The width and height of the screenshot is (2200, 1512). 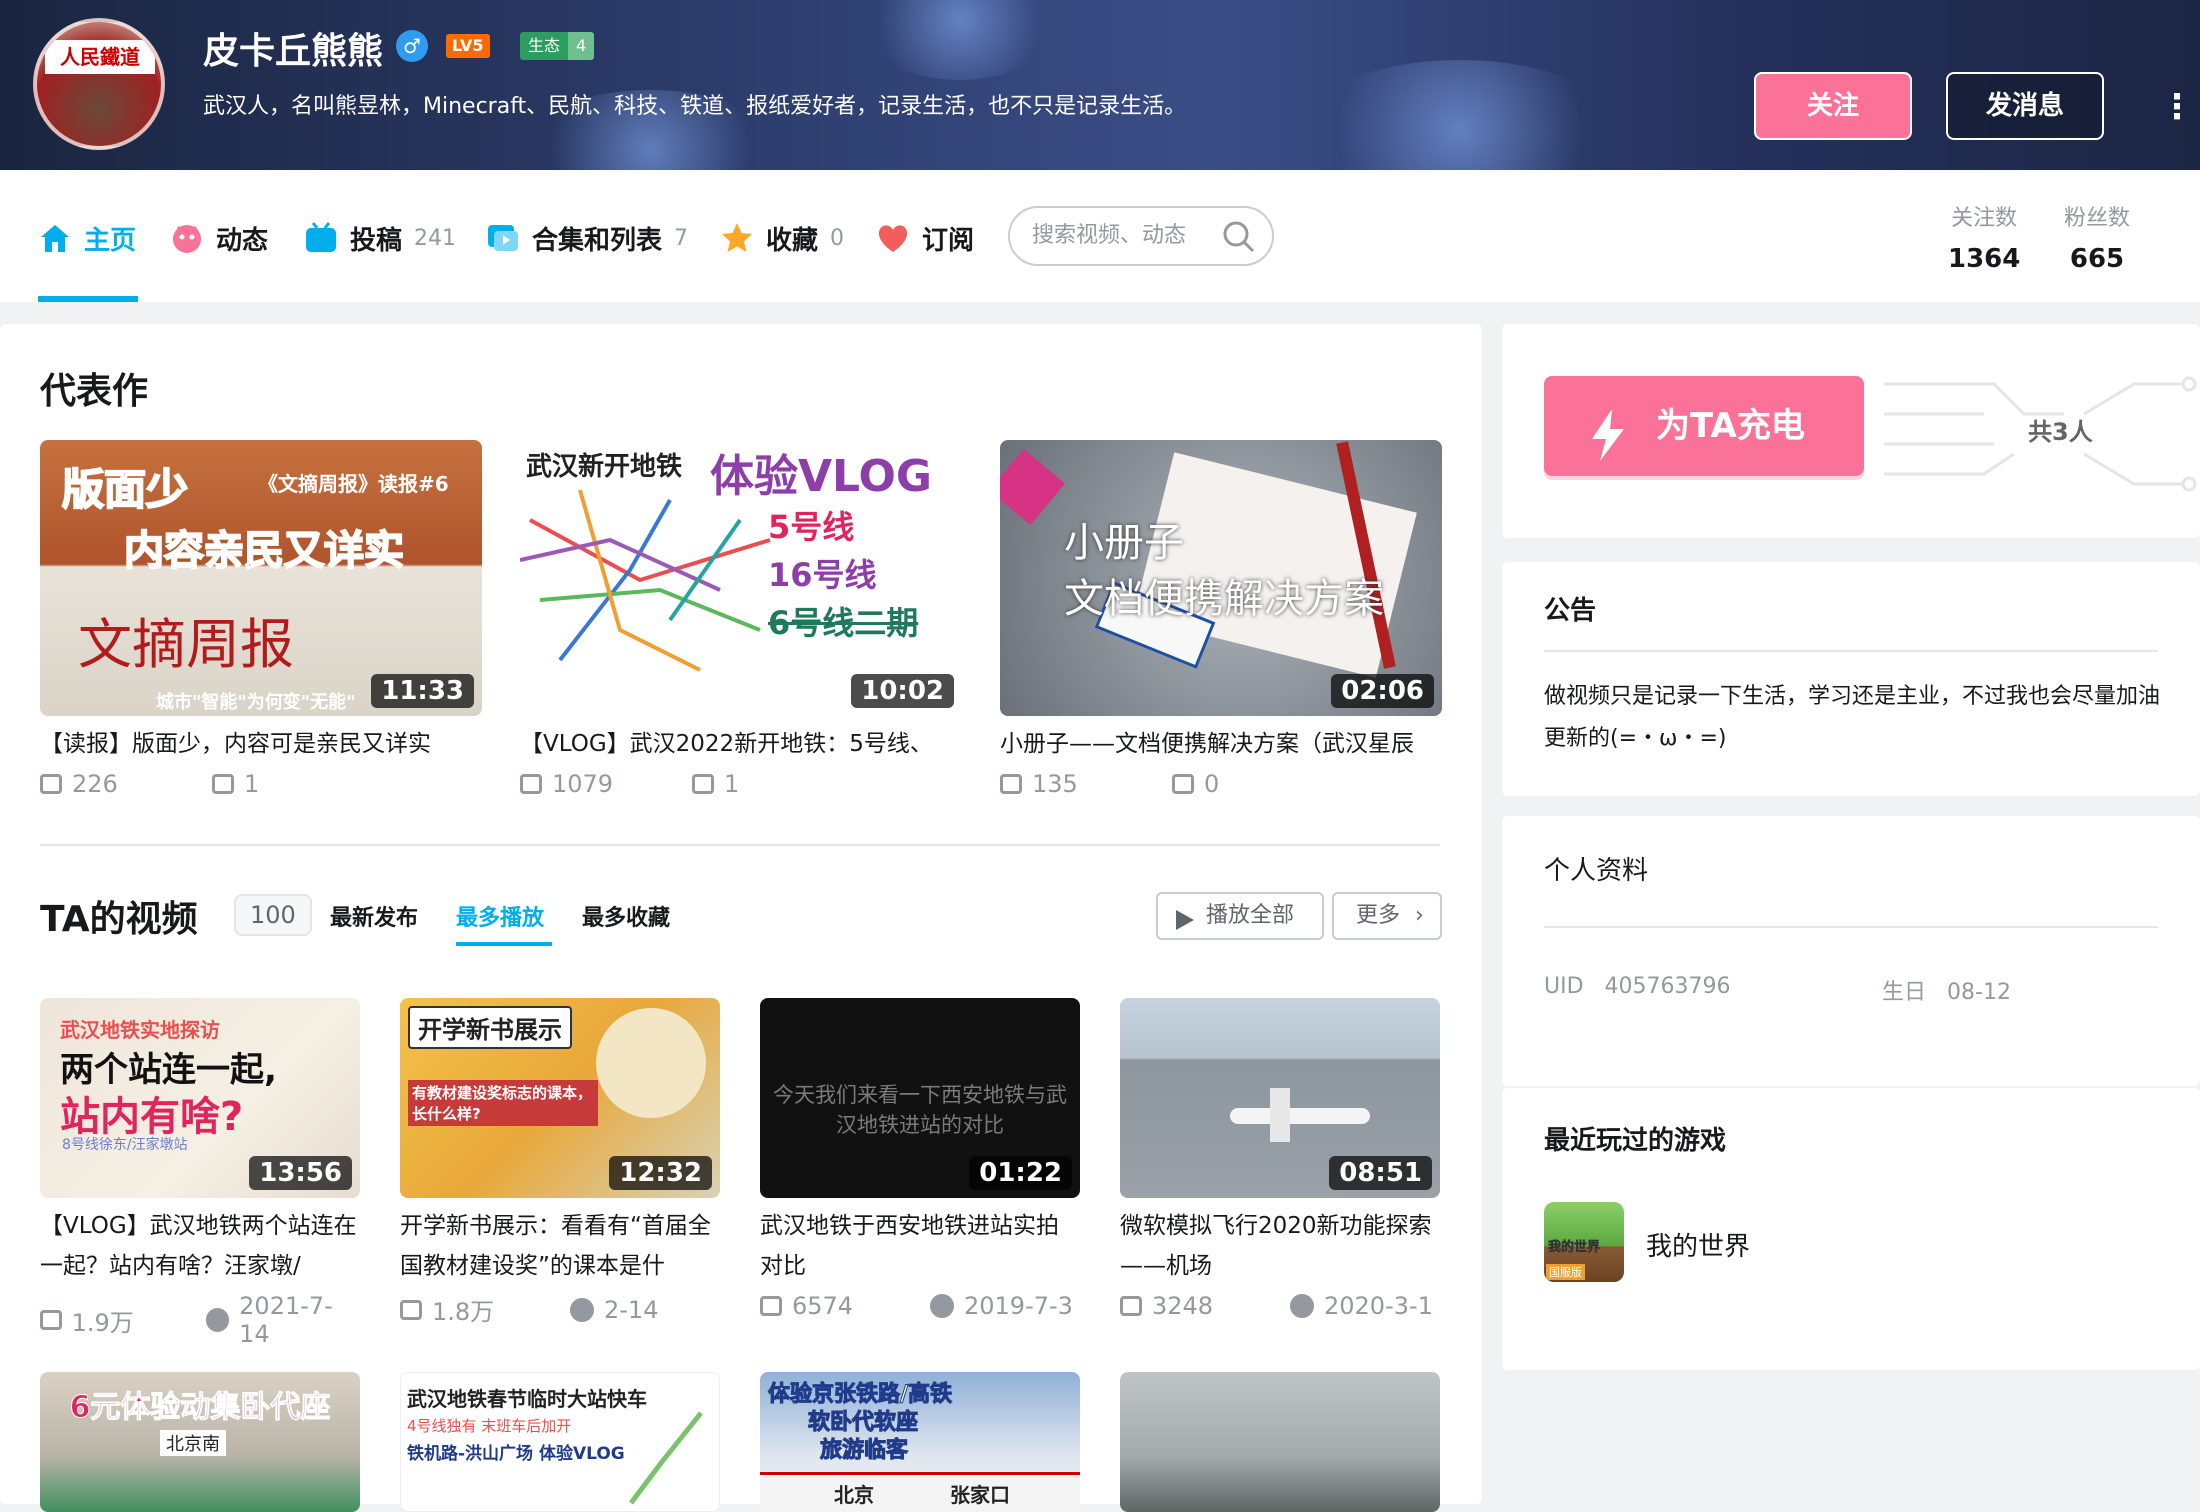 I want to click on tab-count: 0, so click(x=837, y=238).